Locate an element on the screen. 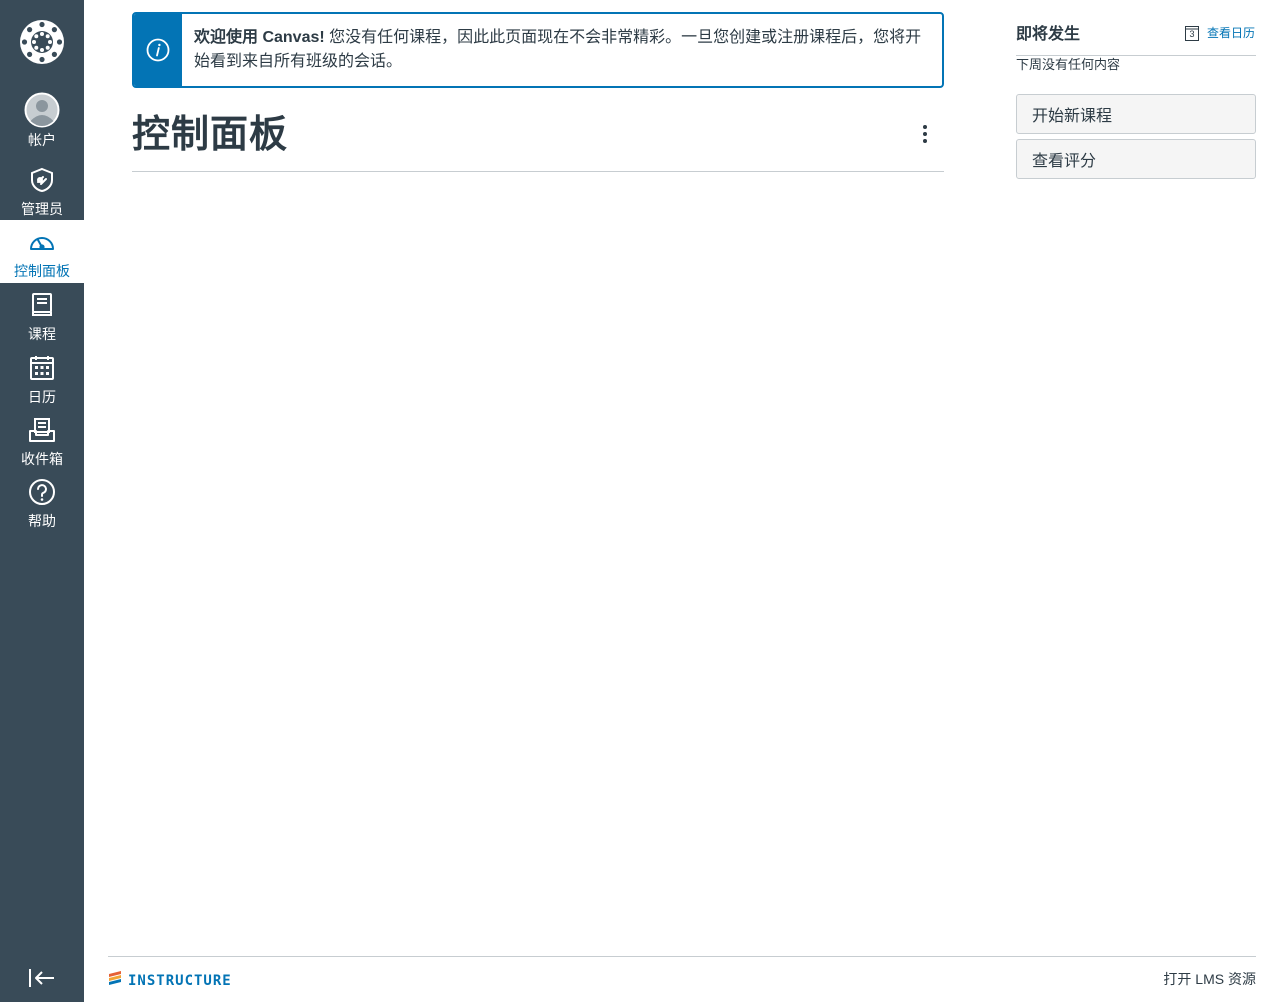  instructure-mark-icon is located at coordinates (115, 980).